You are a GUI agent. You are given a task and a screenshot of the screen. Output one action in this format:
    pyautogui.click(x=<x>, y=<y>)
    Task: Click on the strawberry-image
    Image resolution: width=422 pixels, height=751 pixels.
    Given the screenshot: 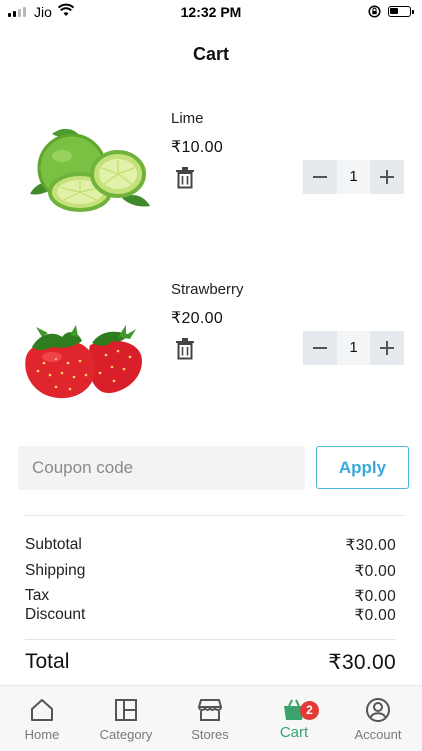 What is the action you would take?
    pyautogui.click(x=83, y=362)
    